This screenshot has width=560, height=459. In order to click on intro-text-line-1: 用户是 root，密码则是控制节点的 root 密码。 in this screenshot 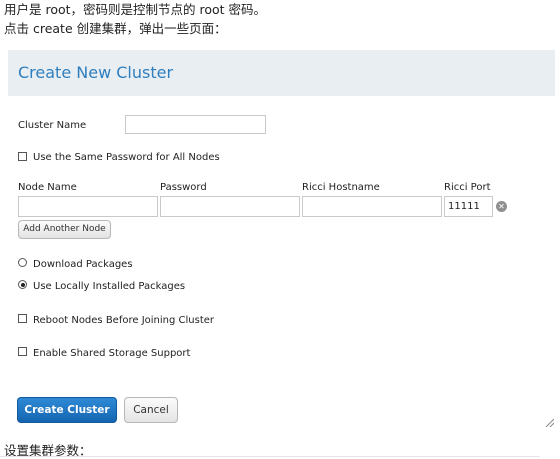, I will do `click(135, 9)`.